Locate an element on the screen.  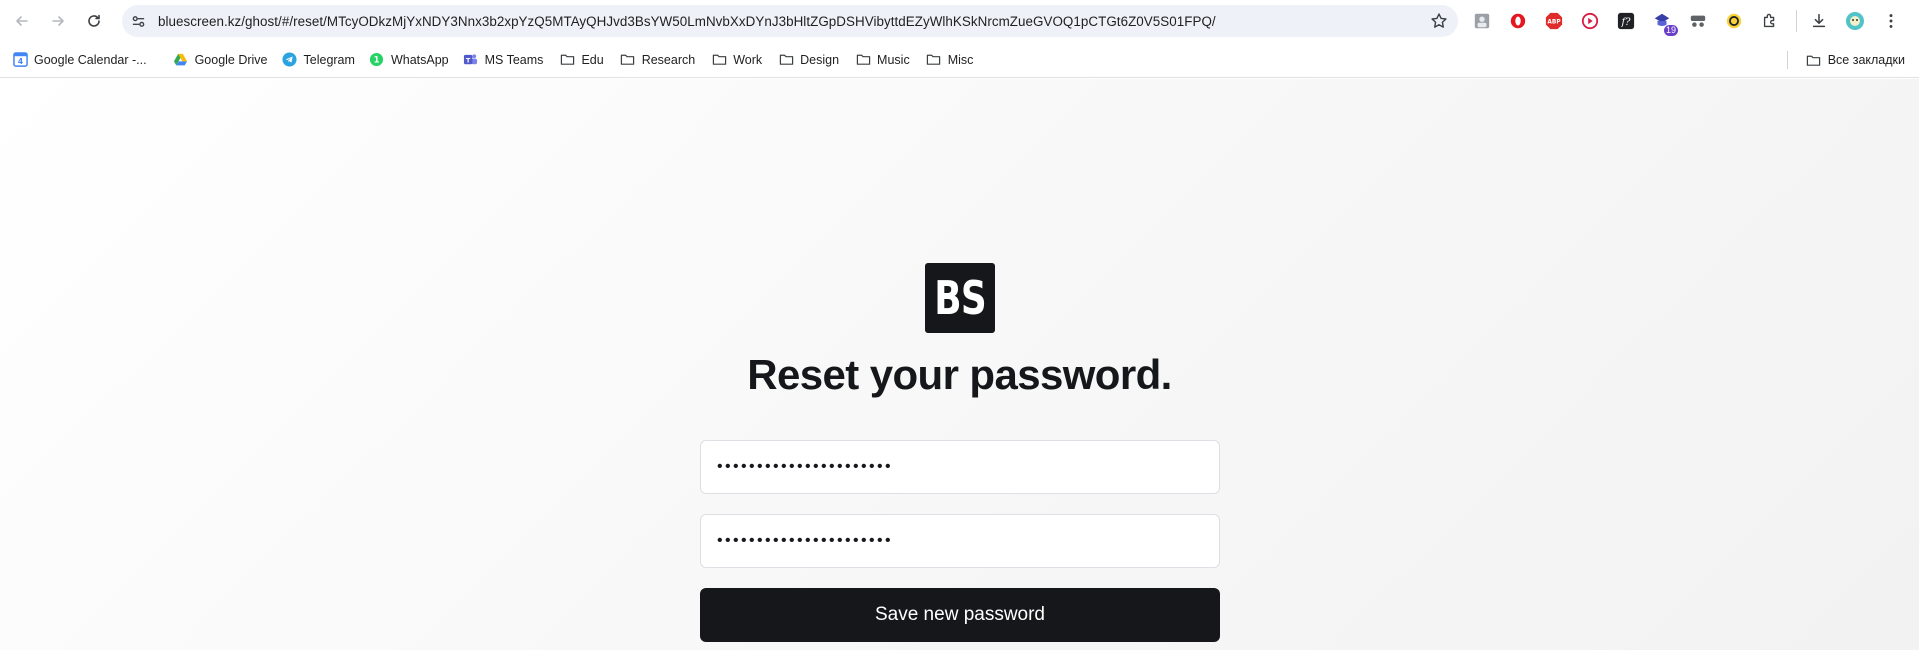
profile-photo-extension-icon is located at coordinates (1482, 21).